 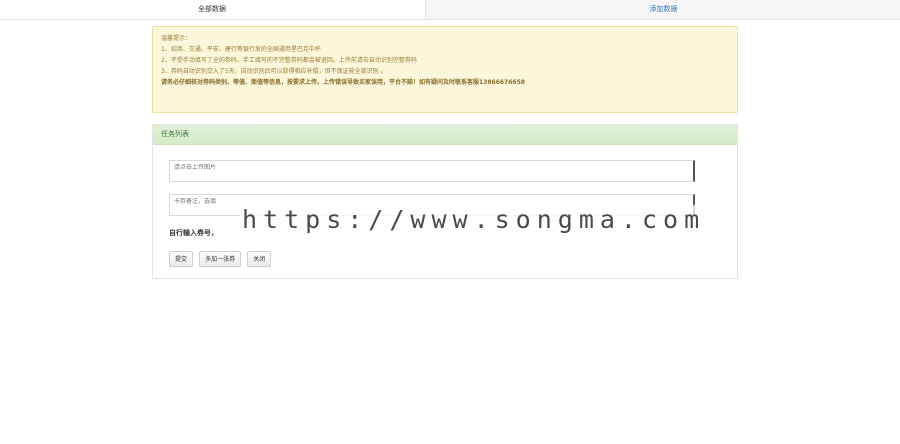 I want to click on tab-all-data-label: 全部数据, so click(x=212, y=9).